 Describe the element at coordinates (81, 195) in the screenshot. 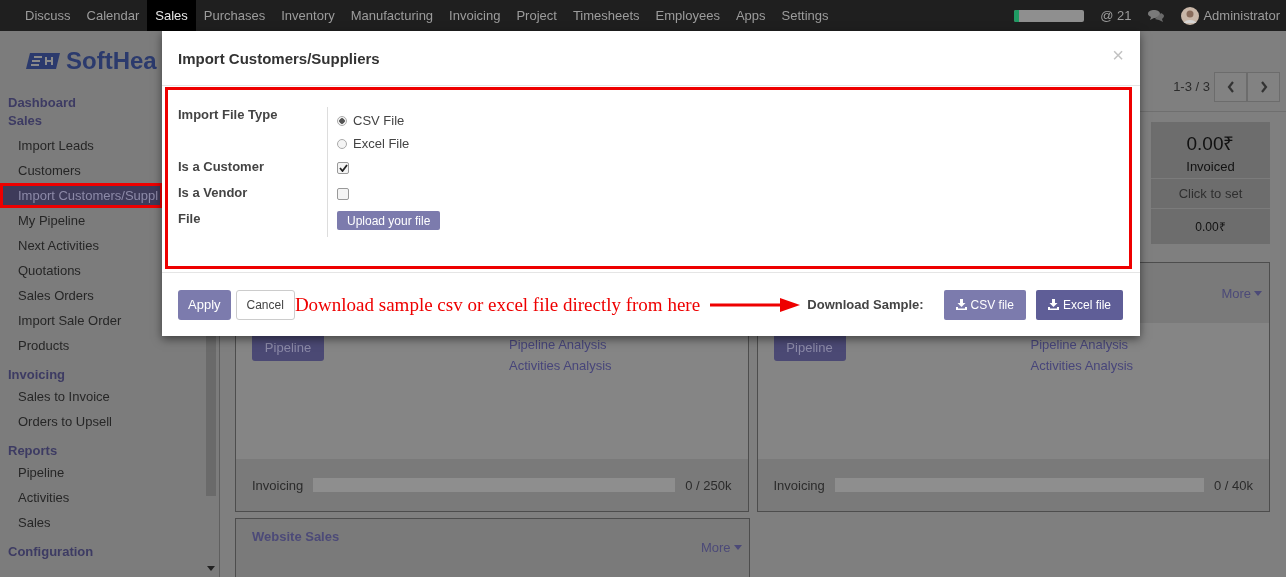

I see `sidebar-item: Import Customers/Suppl` at that location.